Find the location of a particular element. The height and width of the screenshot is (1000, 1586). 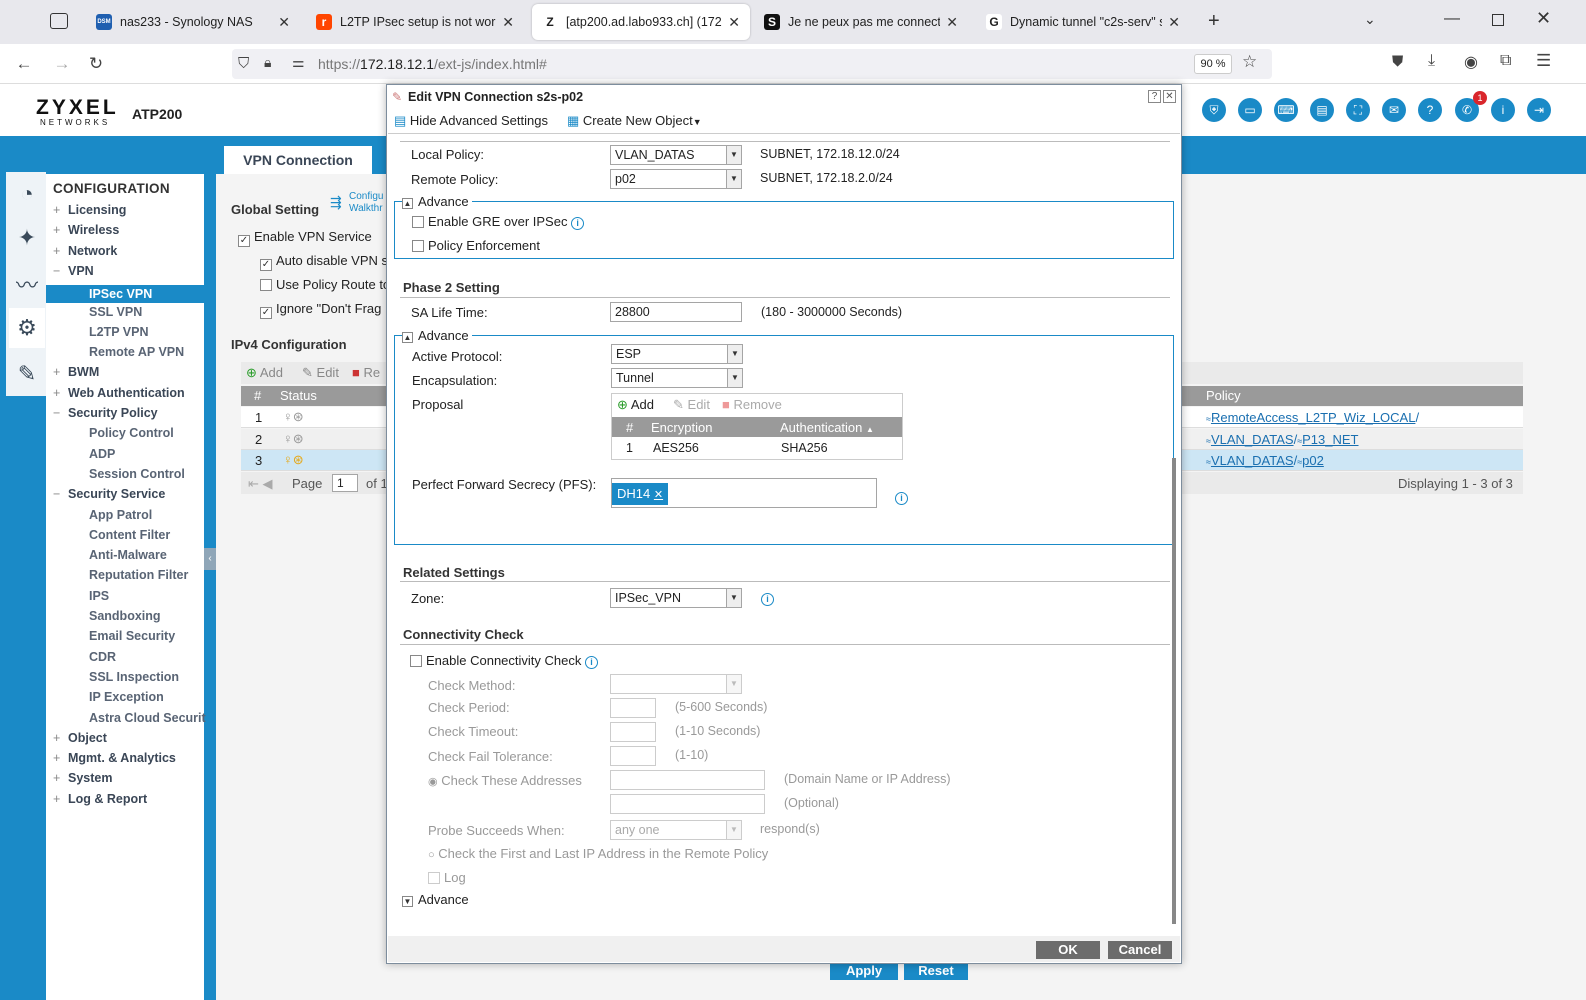

hide-advanced-button: ▤ Hide Advanced Settings is located at coordinates (471, 121).